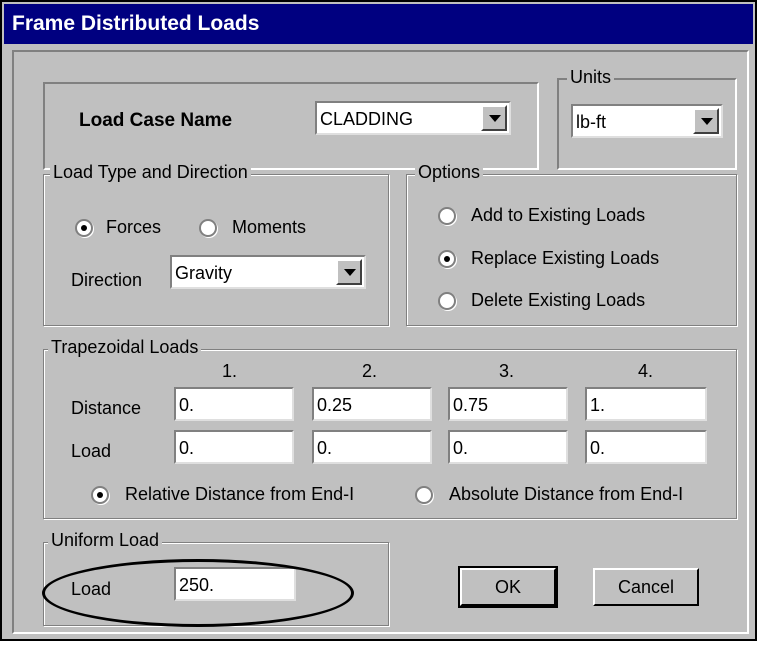  Describe the element at coordinates (447, 216) in the screenshot. I see `add-existing-radio` at that location.